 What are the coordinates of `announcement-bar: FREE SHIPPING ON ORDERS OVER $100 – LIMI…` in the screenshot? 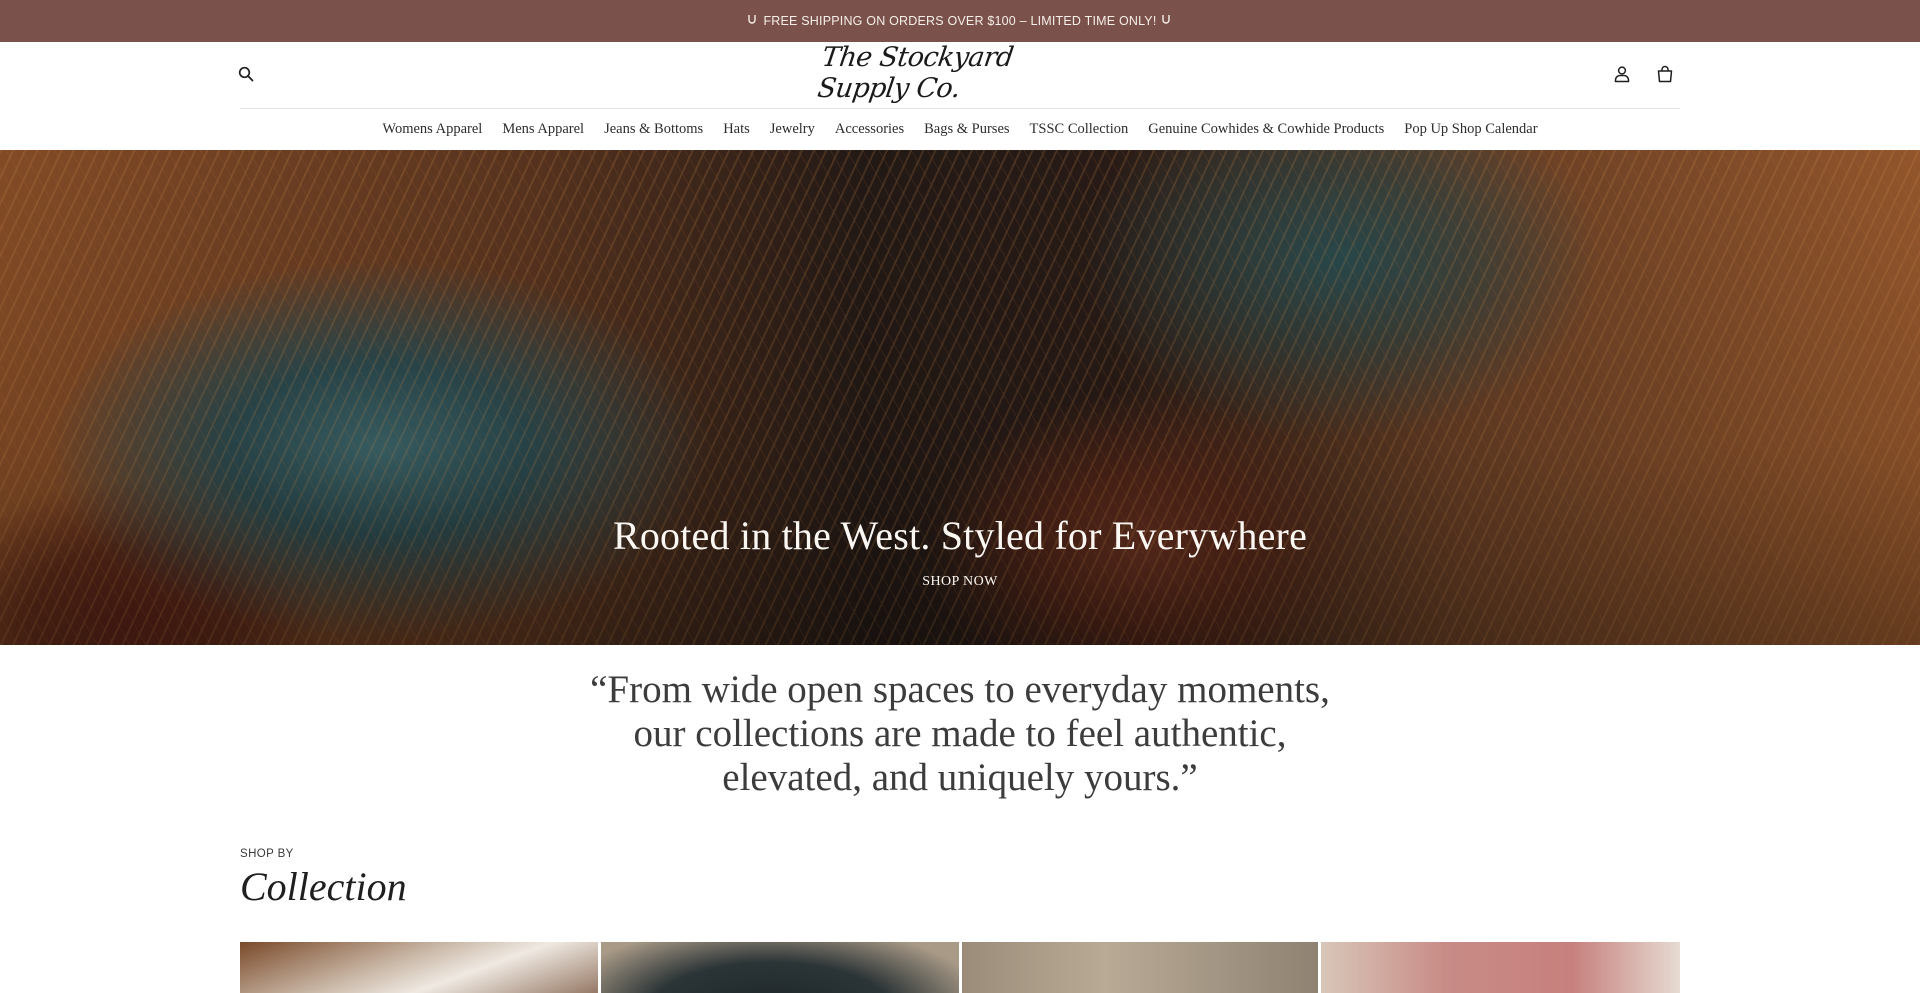 It's located at (960, 21).